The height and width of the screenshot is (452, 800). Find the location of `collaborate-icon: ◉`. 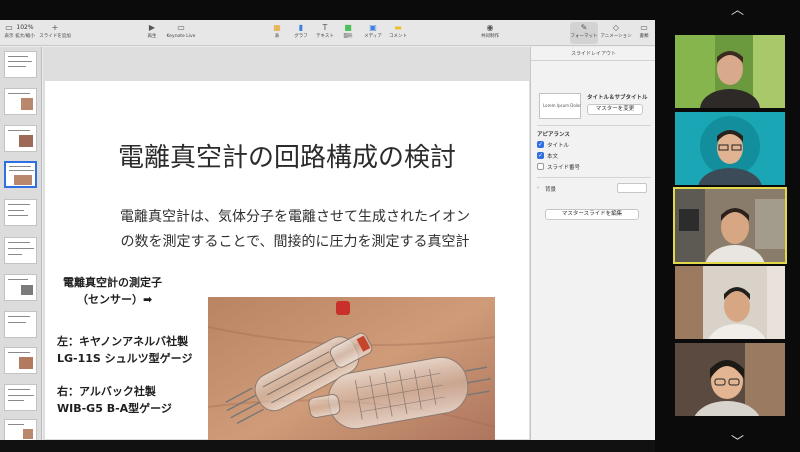

collaborate-icon: ◉ is located at coordinates (490, 27).